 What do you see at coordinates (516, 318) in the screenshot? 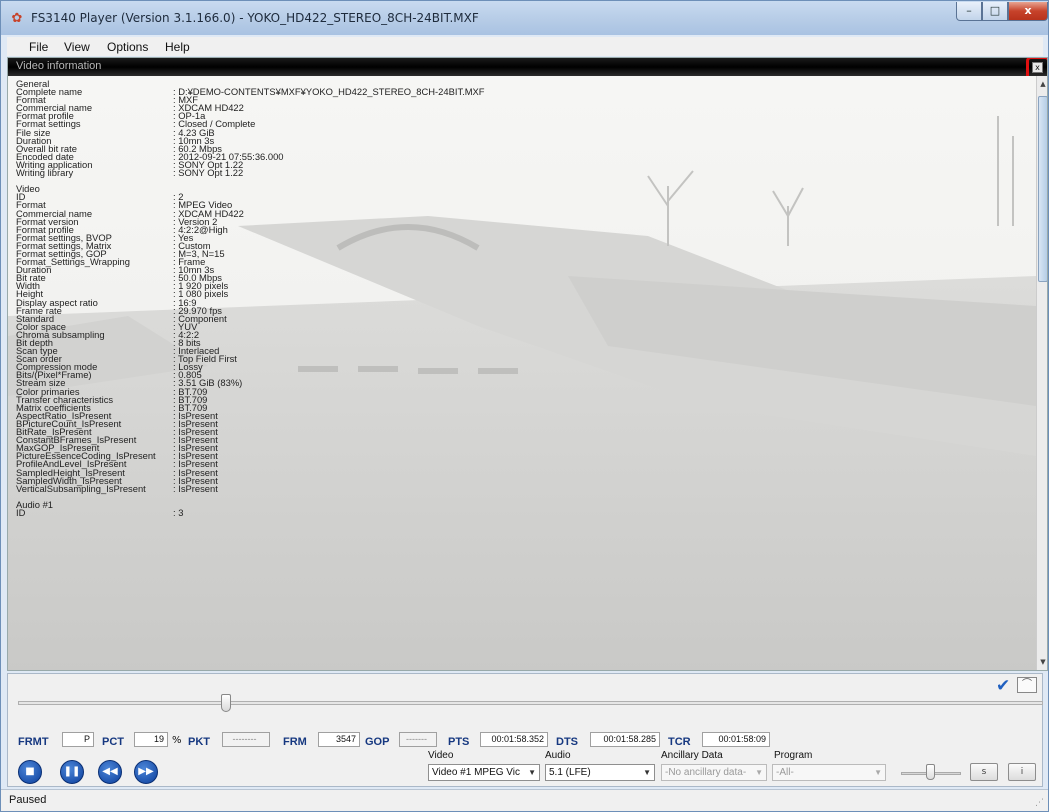
I see `info-row: Standard: Component` at bounding box center [516, 318].